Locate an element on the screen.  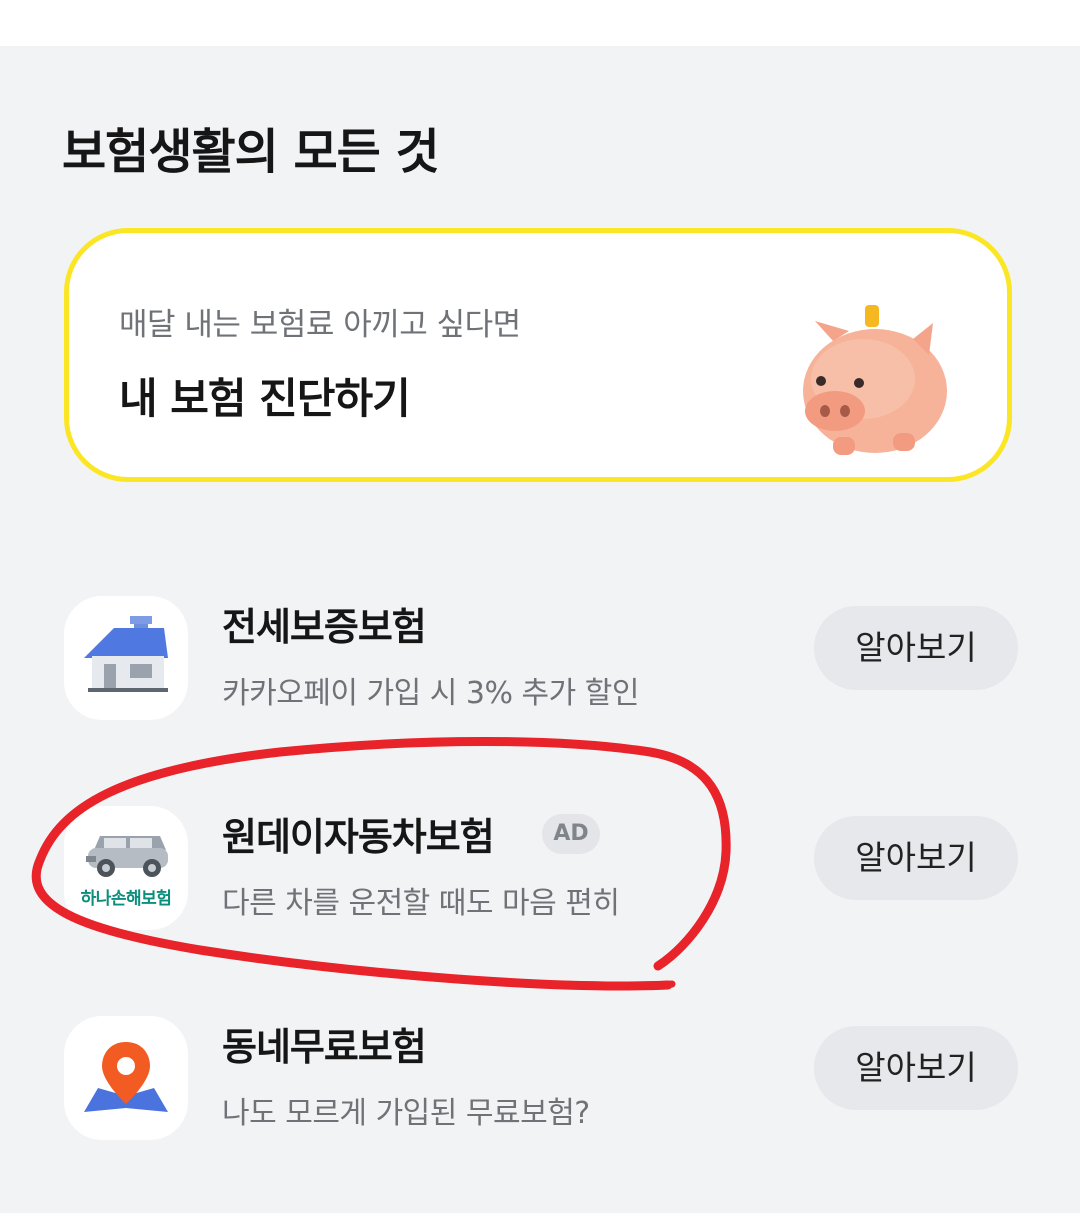
hana-insurance-icon-tile: 하나손해보험 is located at coordinates (126, 868).